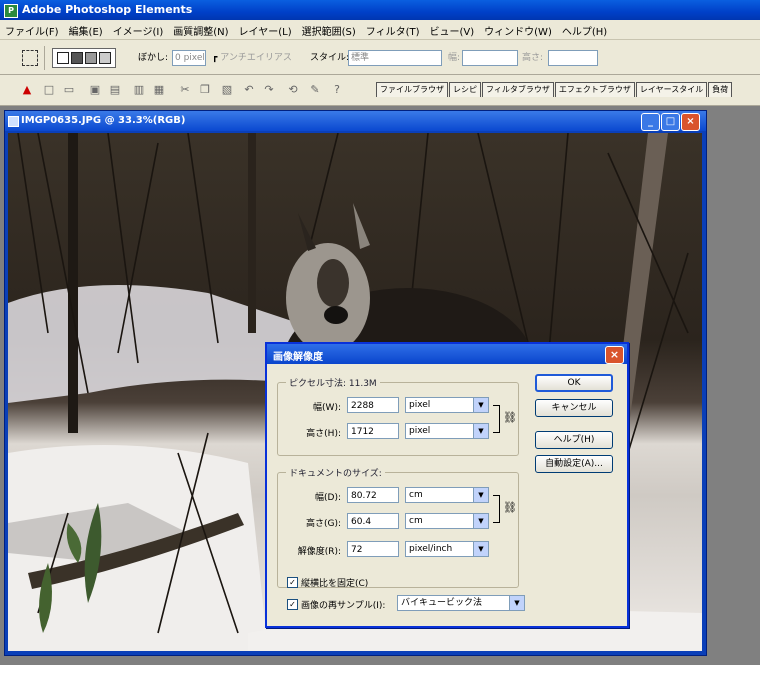  What do you see at coordinates (584, 29) in the screenshot?
I see `menu-help: ヘルプ(H)` at bounding box center [584, 29].